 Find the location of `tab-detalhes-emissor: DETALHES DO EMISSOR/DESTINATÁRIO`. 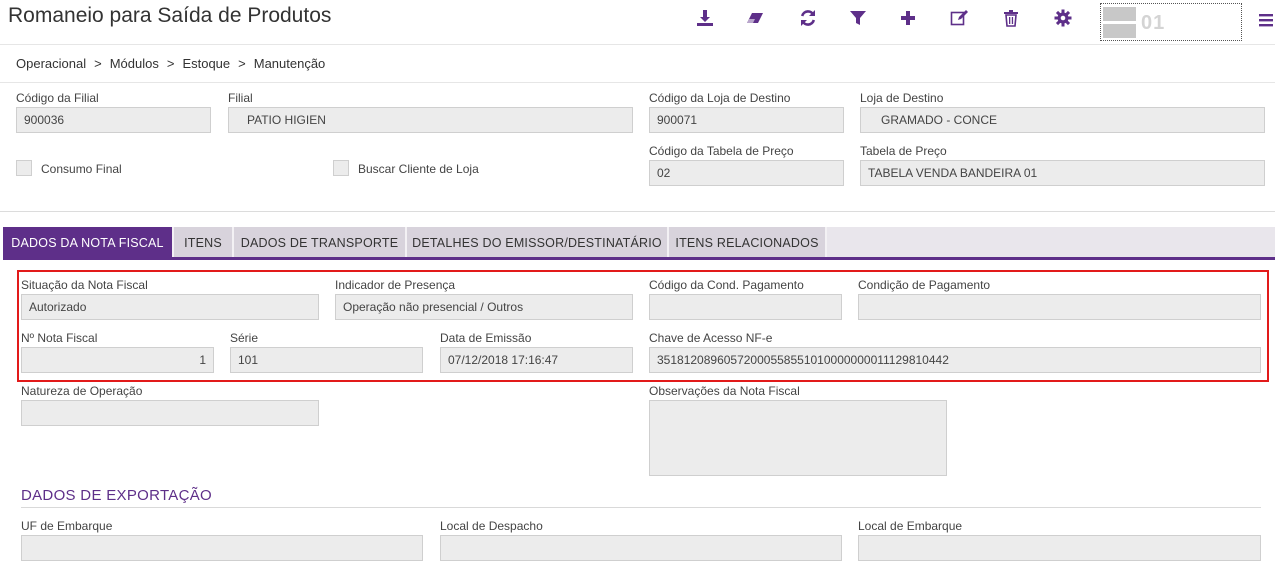

tab-detalhes-emissor: DETALHES DO EMISSOR/DESTINATÁRIO is located at coordinates (538, 242).